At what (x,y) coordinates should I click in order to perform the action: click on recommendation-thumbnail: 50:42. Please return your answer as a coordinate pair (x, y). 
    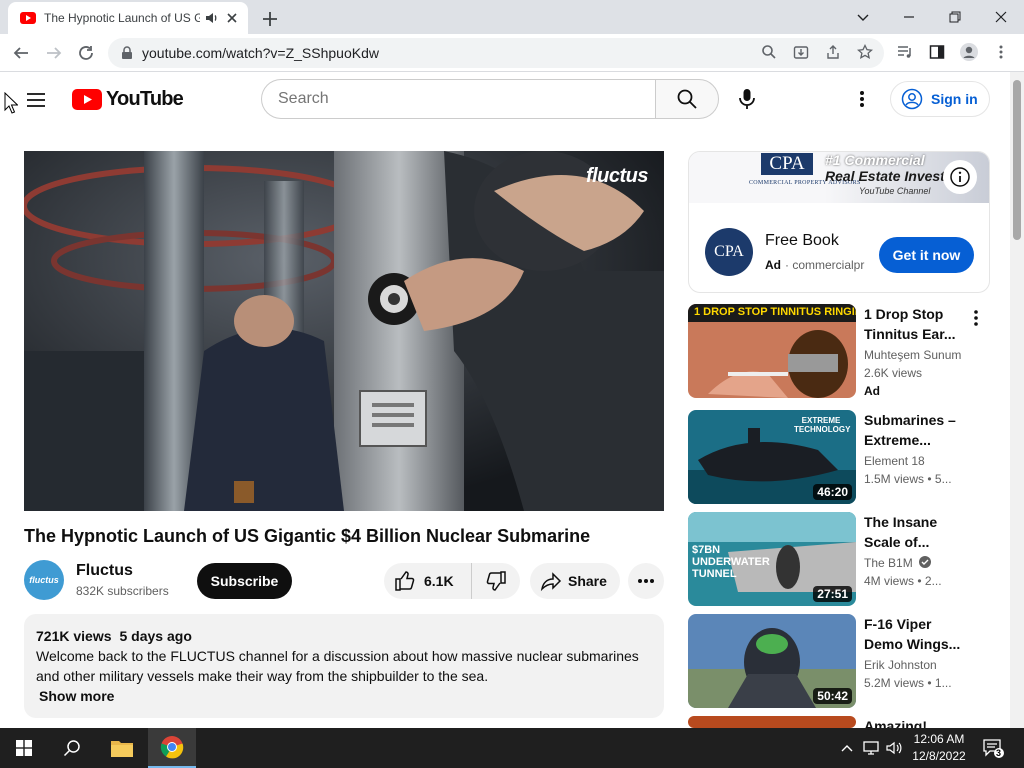
    Looking at the image, I should click on (772, 661).